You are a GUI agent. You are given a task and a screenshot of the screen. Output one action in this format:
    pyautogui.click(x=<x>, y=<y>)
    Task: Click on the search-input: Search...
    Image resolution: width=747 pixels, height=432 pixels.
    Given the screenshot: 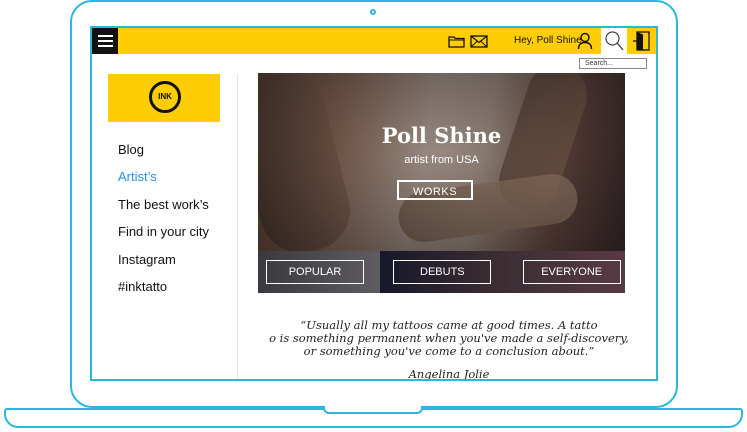 What is the action you would take?
    pyautogui.click(x=613, y=63)
    